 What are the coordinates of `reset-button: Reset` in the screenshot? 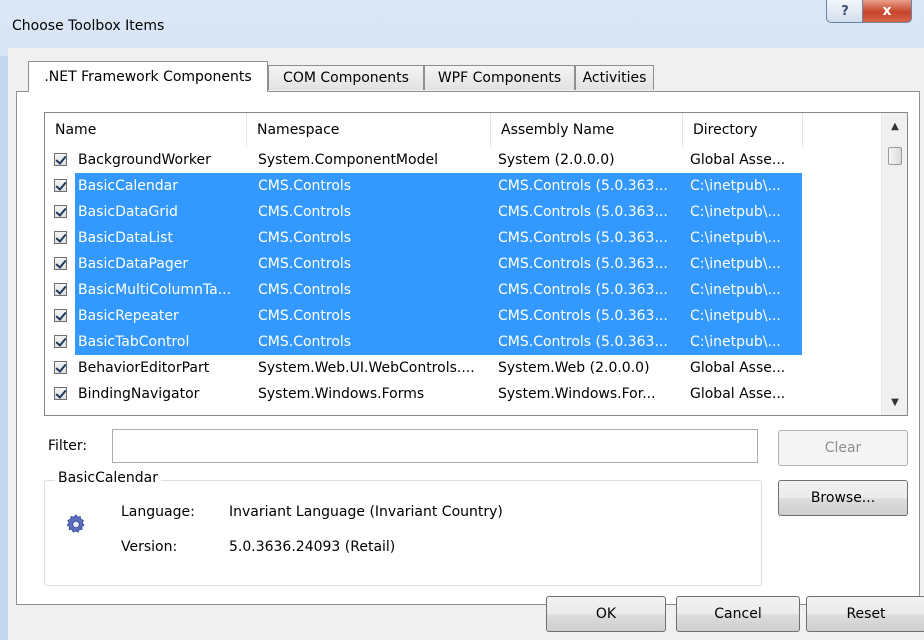 It's located at (865, 614).